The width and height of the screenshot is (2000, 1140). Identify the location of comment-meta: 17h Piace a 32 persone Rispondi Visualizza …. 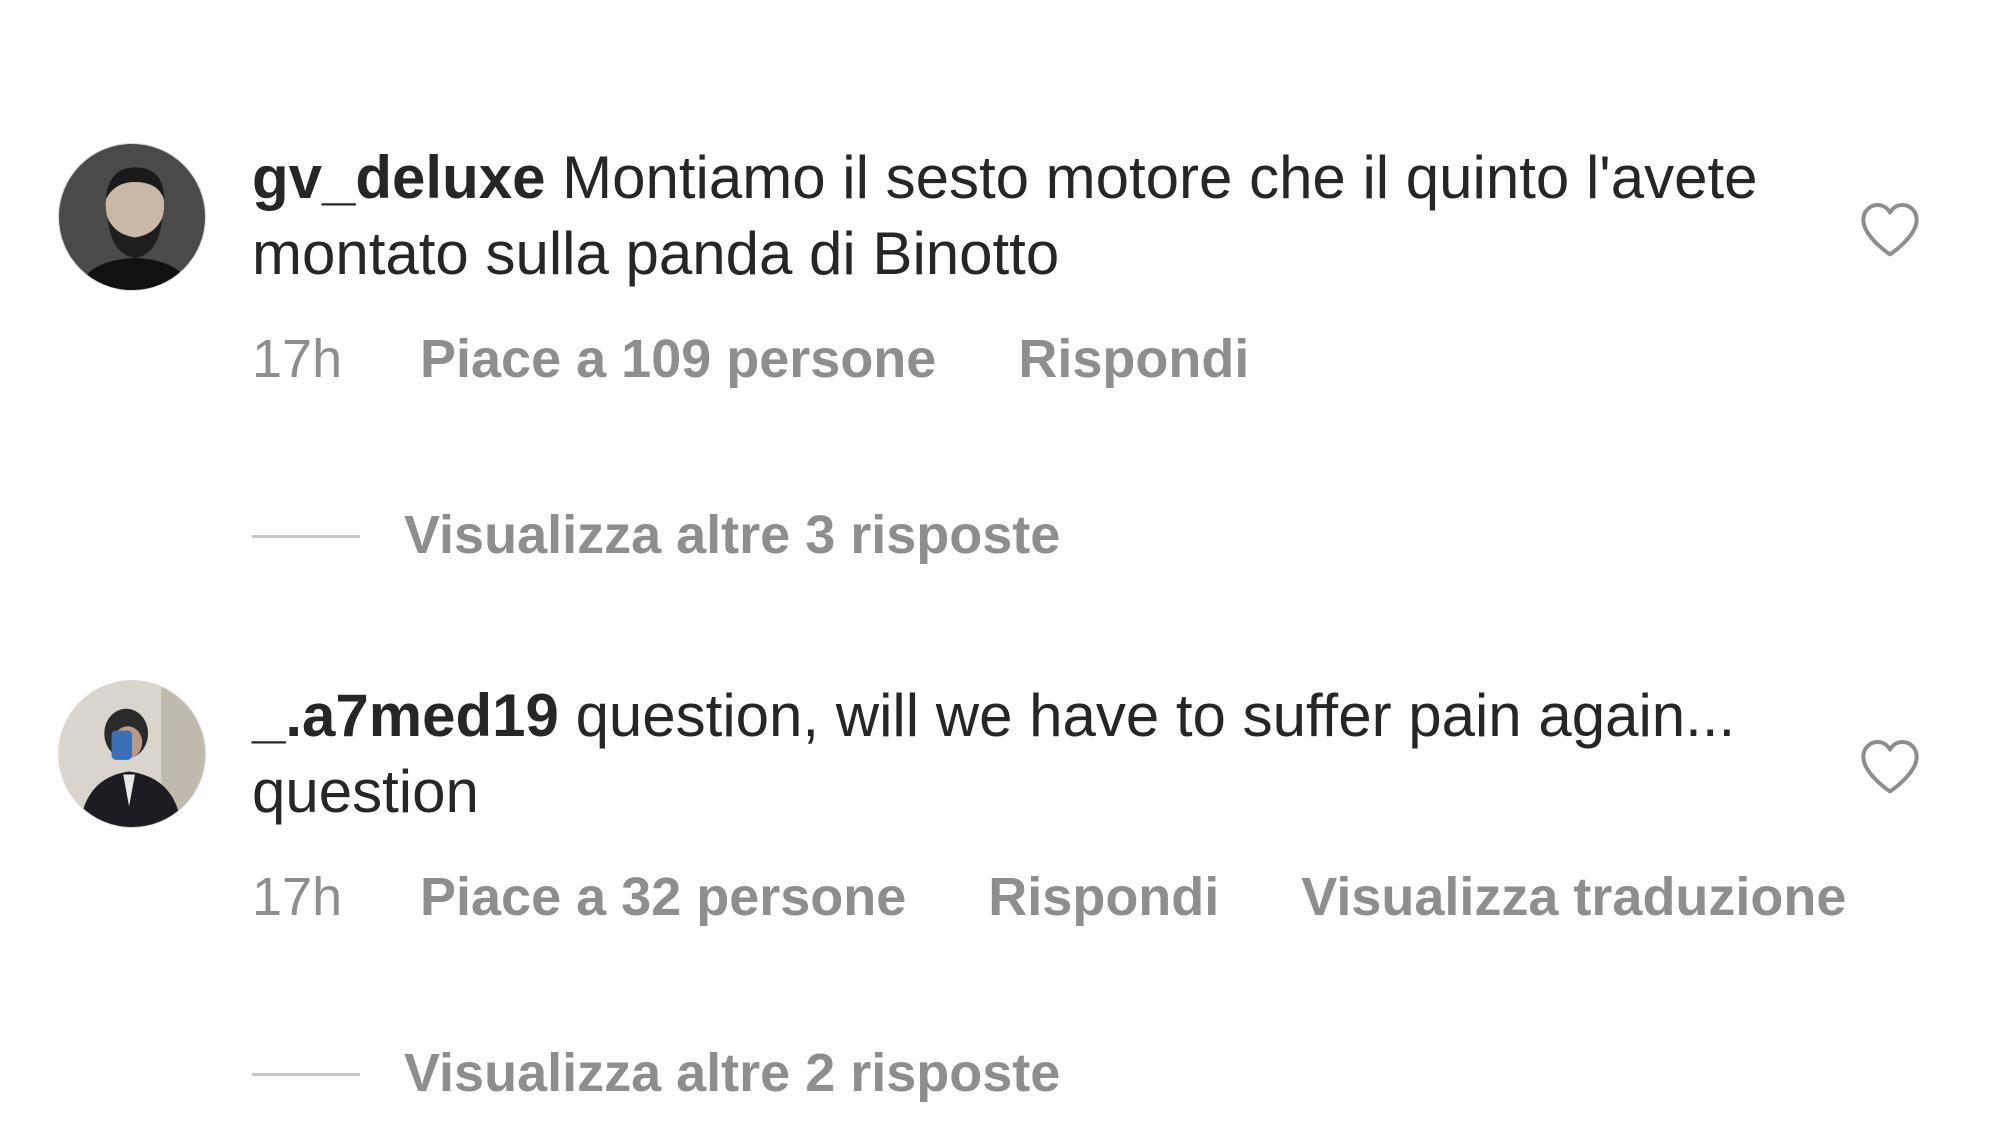
(1049, 897).